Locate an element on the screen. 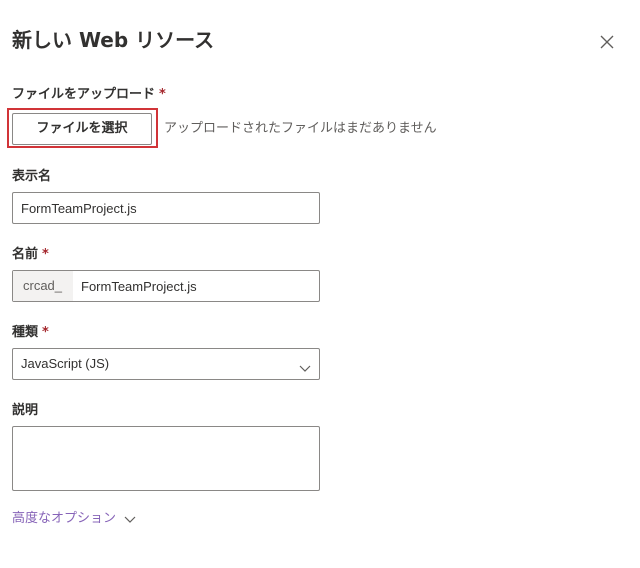  name-field: crcad_ is located at coordinates (166, 286).